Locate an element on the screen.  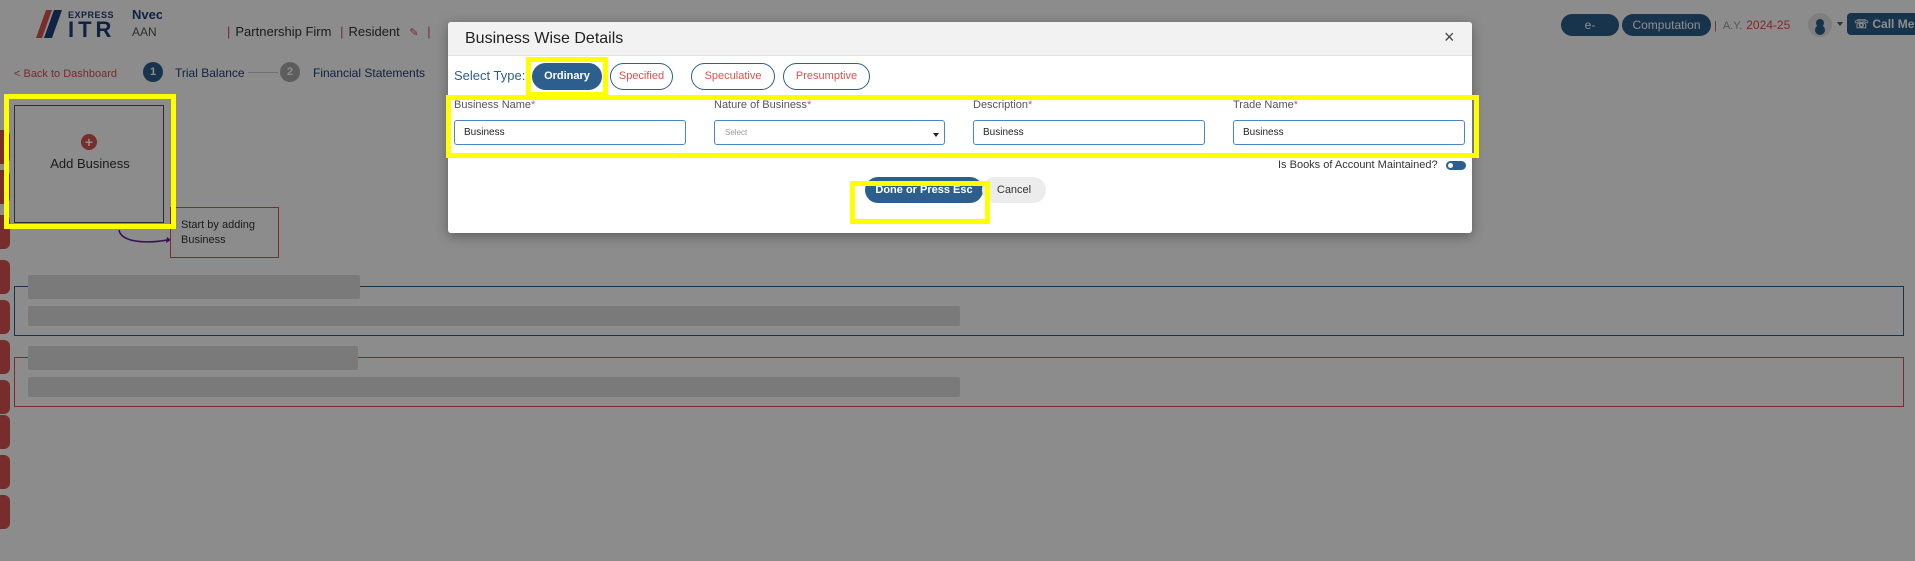
trade-name-input is located at coordinates (1349, 132).